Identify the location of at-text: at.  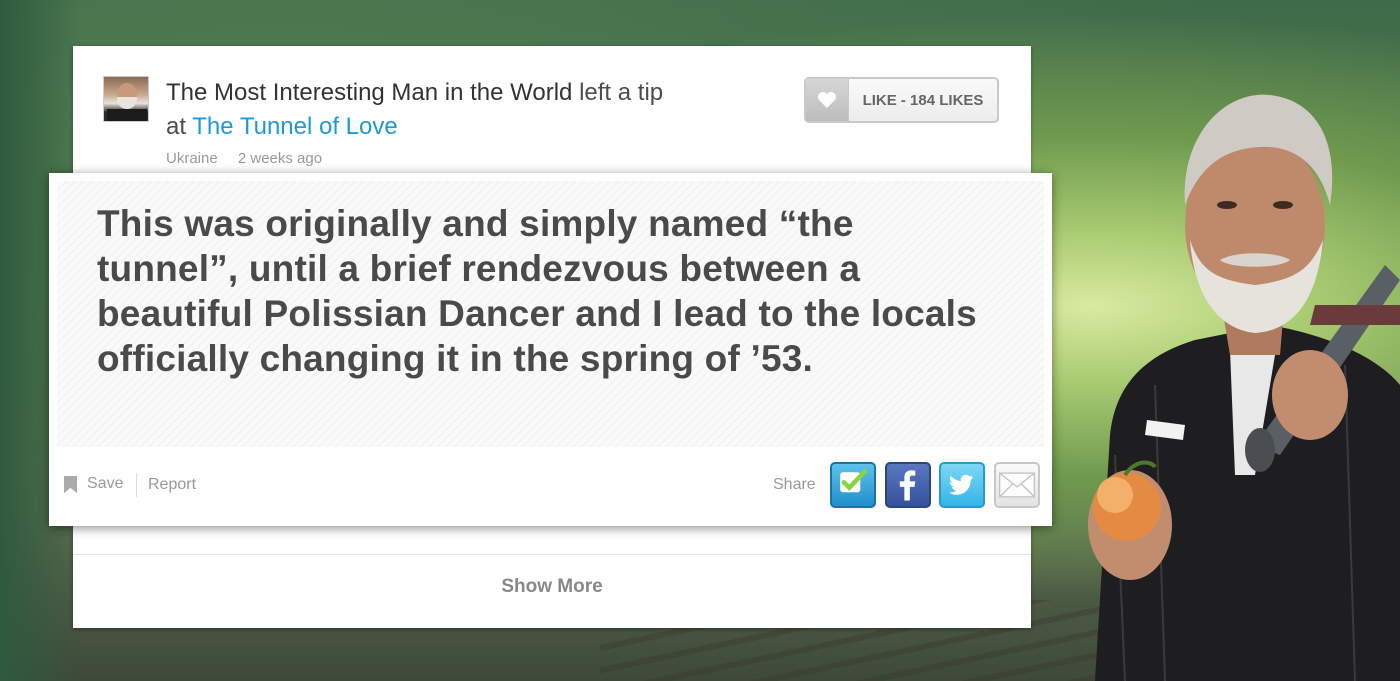
(176, 126).